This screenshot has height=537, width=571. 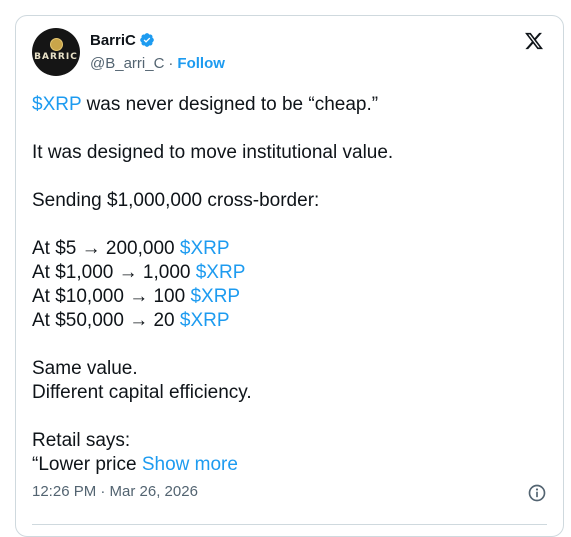 I want to click on coin-logo-icon, so click(x=56, y=44).